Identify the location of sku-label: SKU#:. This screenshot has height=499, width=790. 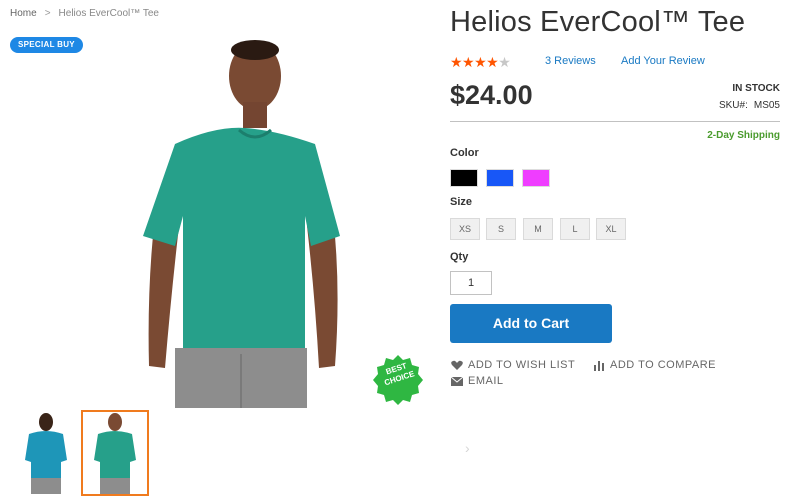
(733, 105).